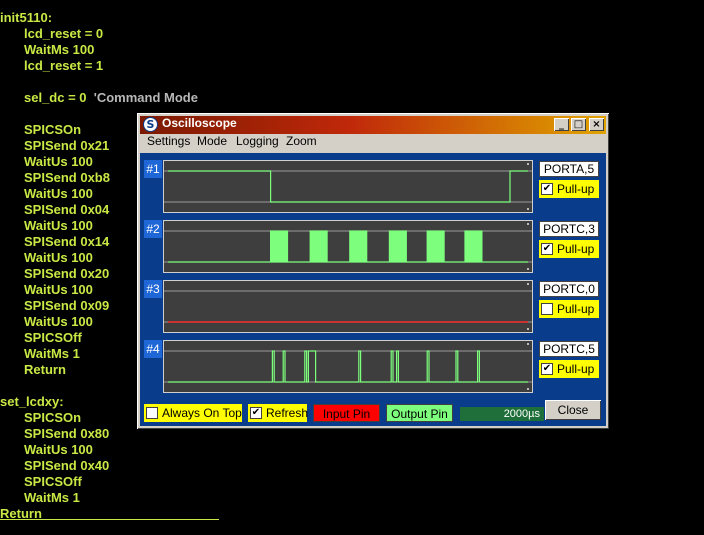 The height and width of the screenshot is (535, 704). Describe the element at coordinates (569, 169) in the screenshot. I see `channel-1-port-field: PORTA,5` at that location.